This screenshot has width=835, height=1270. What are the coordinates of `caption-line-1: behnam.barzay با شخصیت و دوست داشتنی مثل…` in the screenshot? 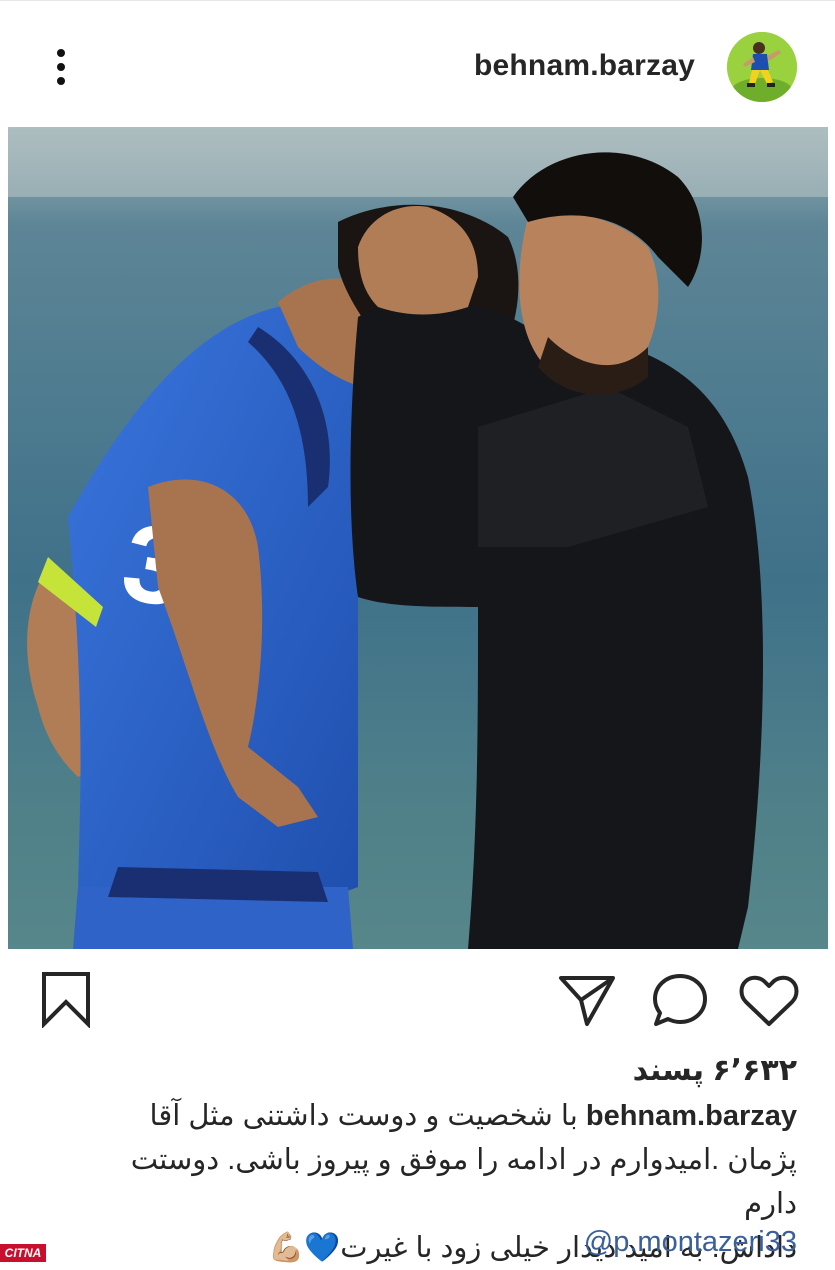 It's located at (437, 1116).